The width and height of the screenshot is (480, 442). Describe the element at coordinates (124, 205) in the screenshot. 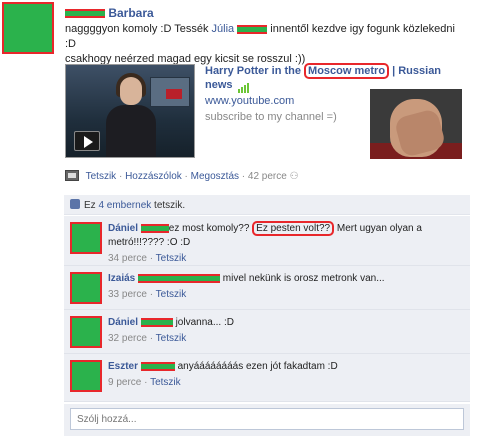

I see `likers-link: 4 embernek` at that location.